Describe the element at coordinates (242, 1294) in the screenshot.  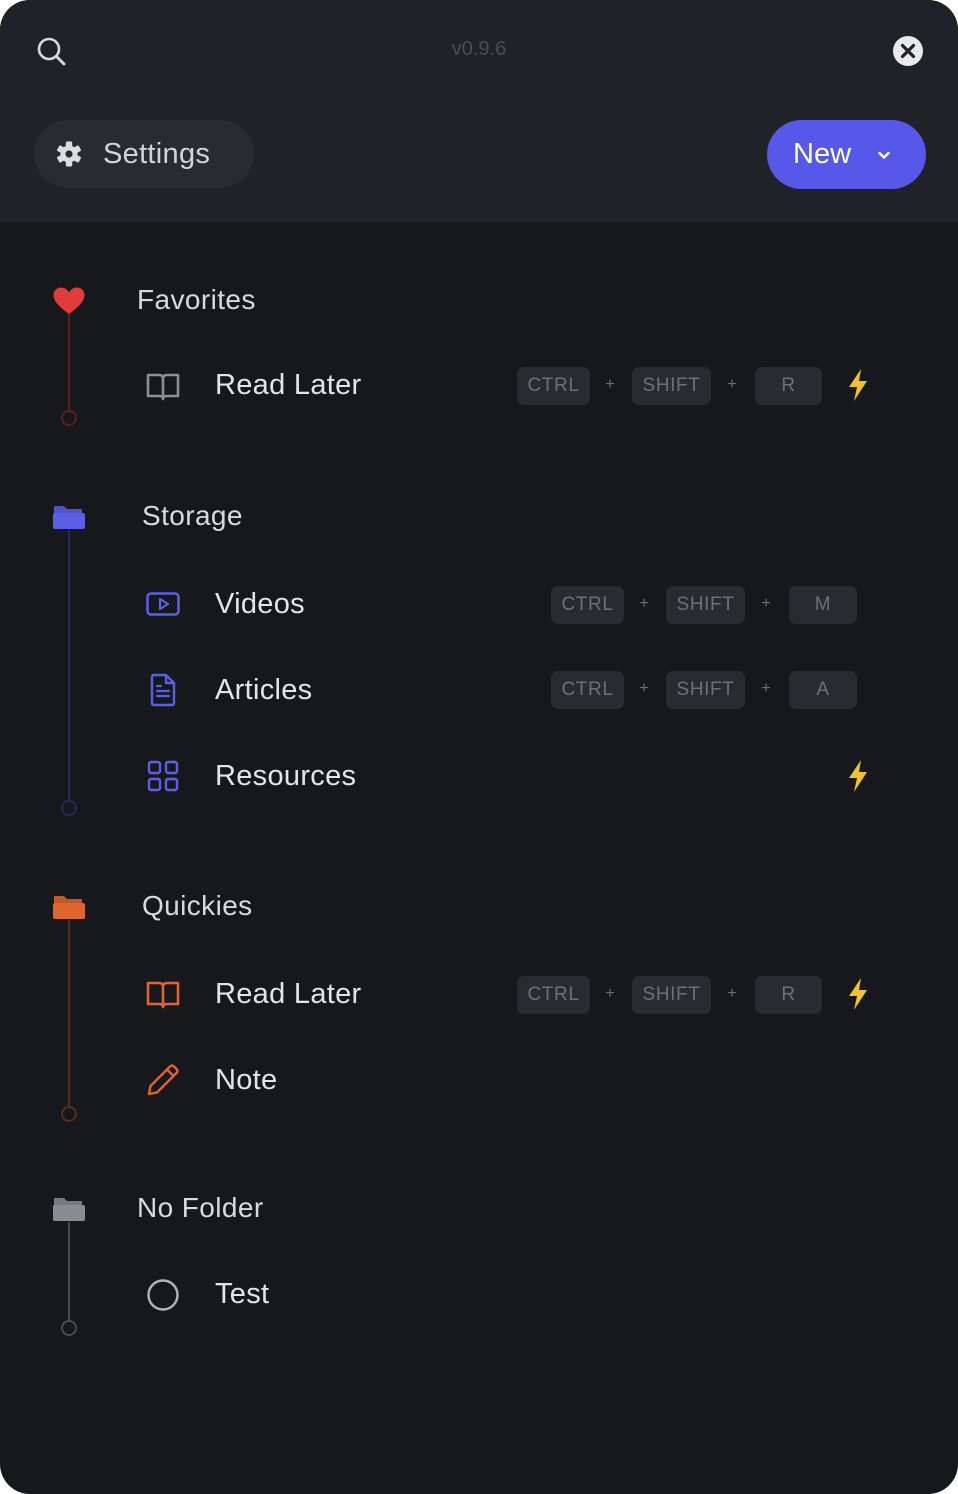
I see `list-item-label: Test` at that location.